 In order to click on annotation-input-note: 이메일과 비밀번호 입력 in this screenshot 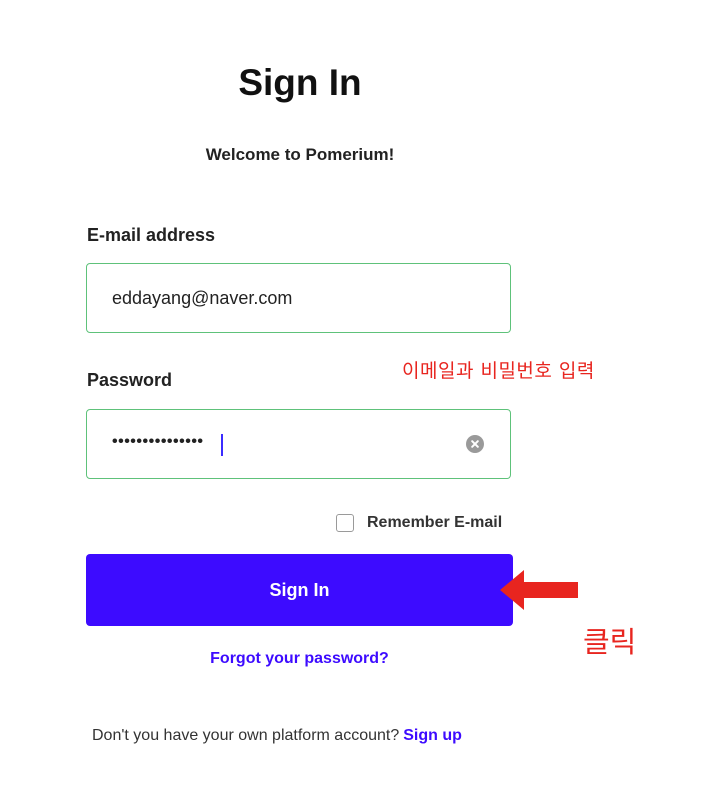, I will do `click(498, 371)`.